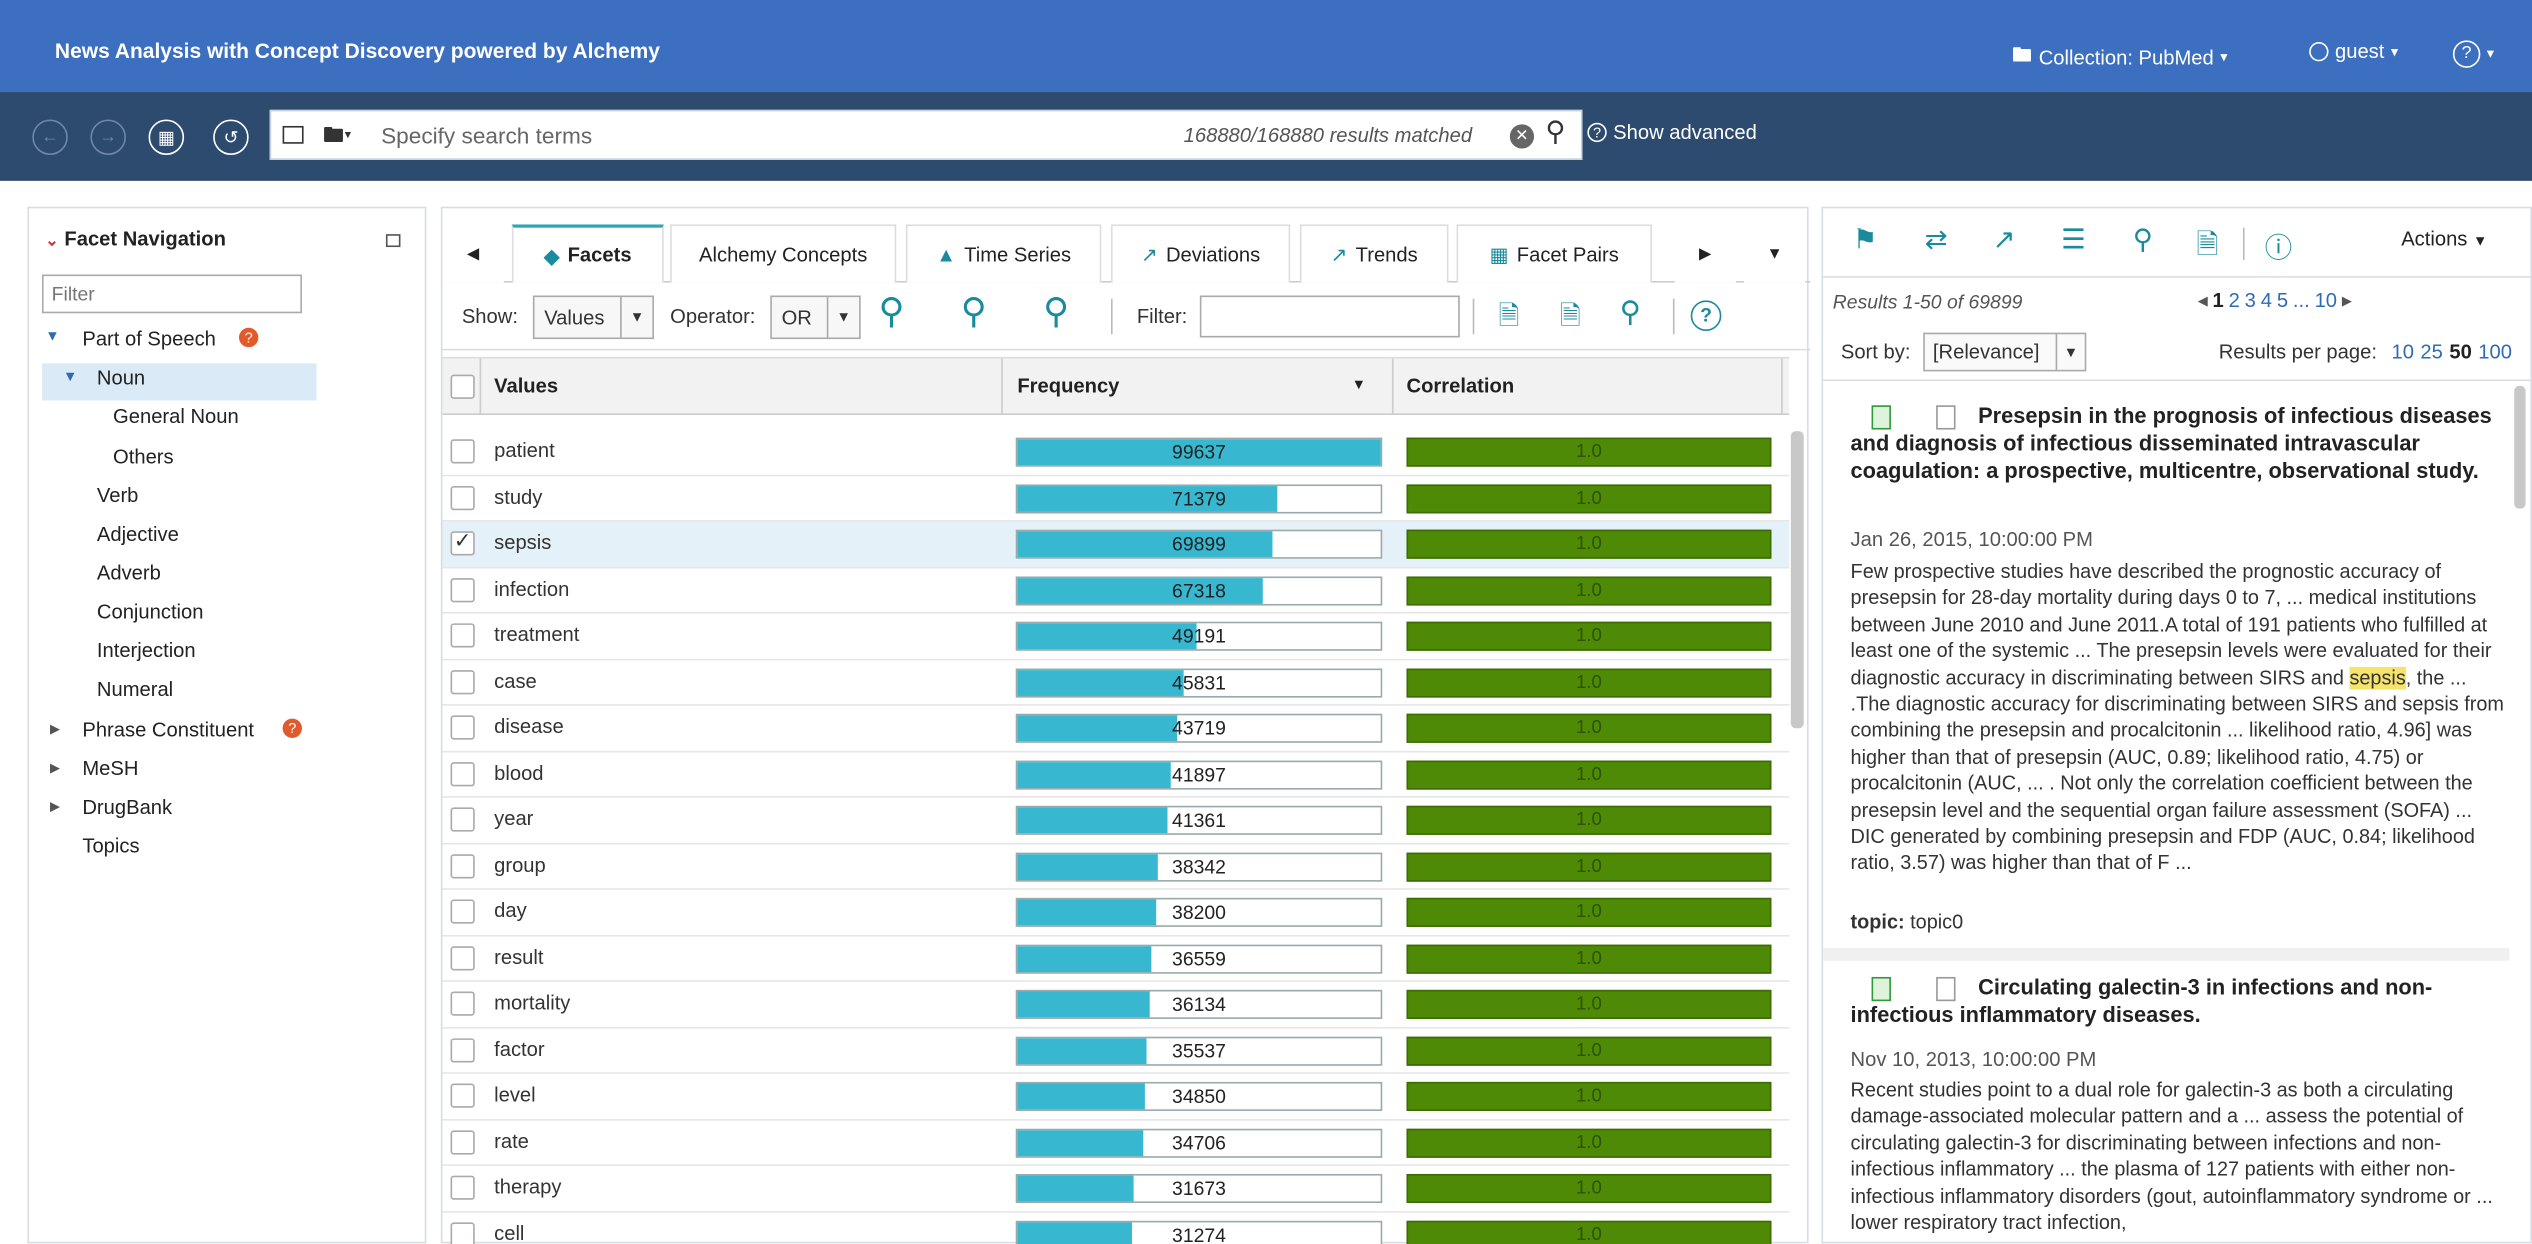 The width and height of the screenshot is (2532, 1244). What do you see at coordinates (1116, 637) in the screenshot?
I see `table-row: treatment 49191 1.0` at bounding box center [1116, 637].